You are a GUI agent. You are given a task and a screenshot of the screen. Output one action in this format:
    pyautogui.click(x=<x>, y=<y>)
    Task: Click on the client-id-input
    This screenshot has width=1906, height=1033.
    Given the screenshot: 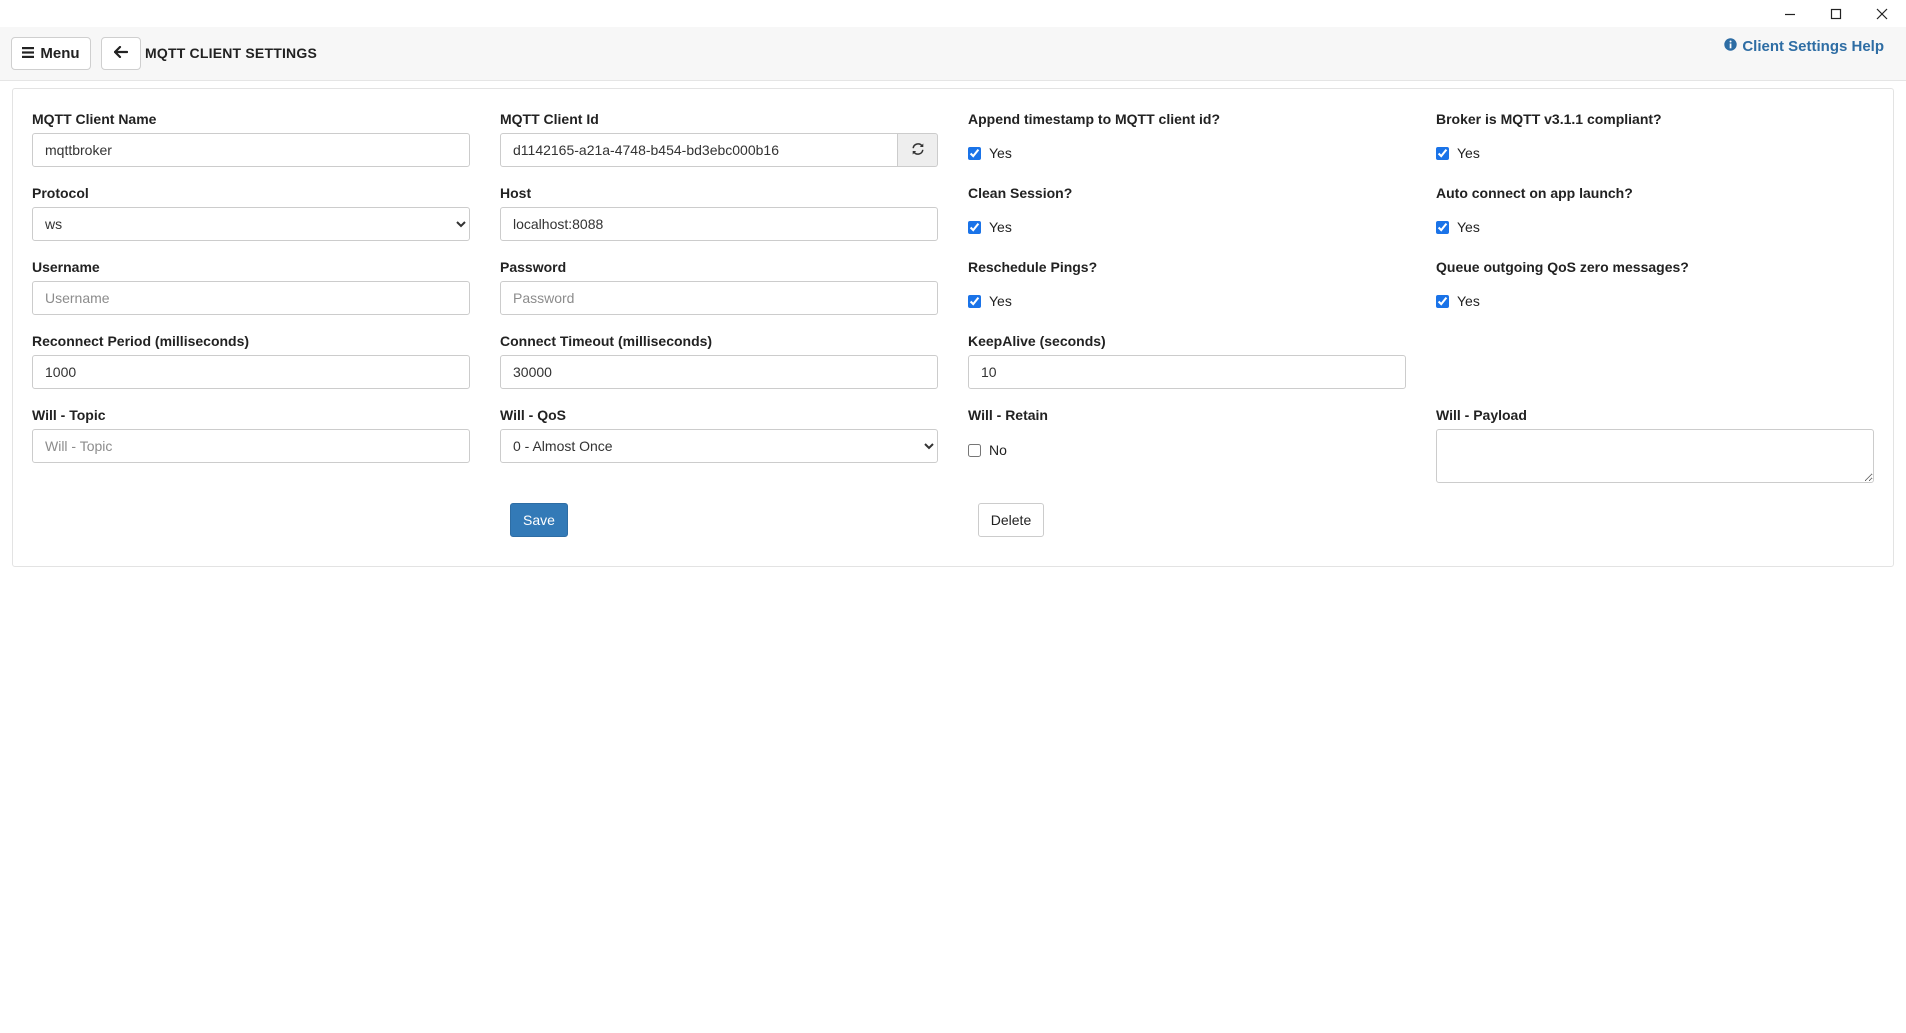 What is the action you would take?
    pyautogui.click(x=699, y=150)
    